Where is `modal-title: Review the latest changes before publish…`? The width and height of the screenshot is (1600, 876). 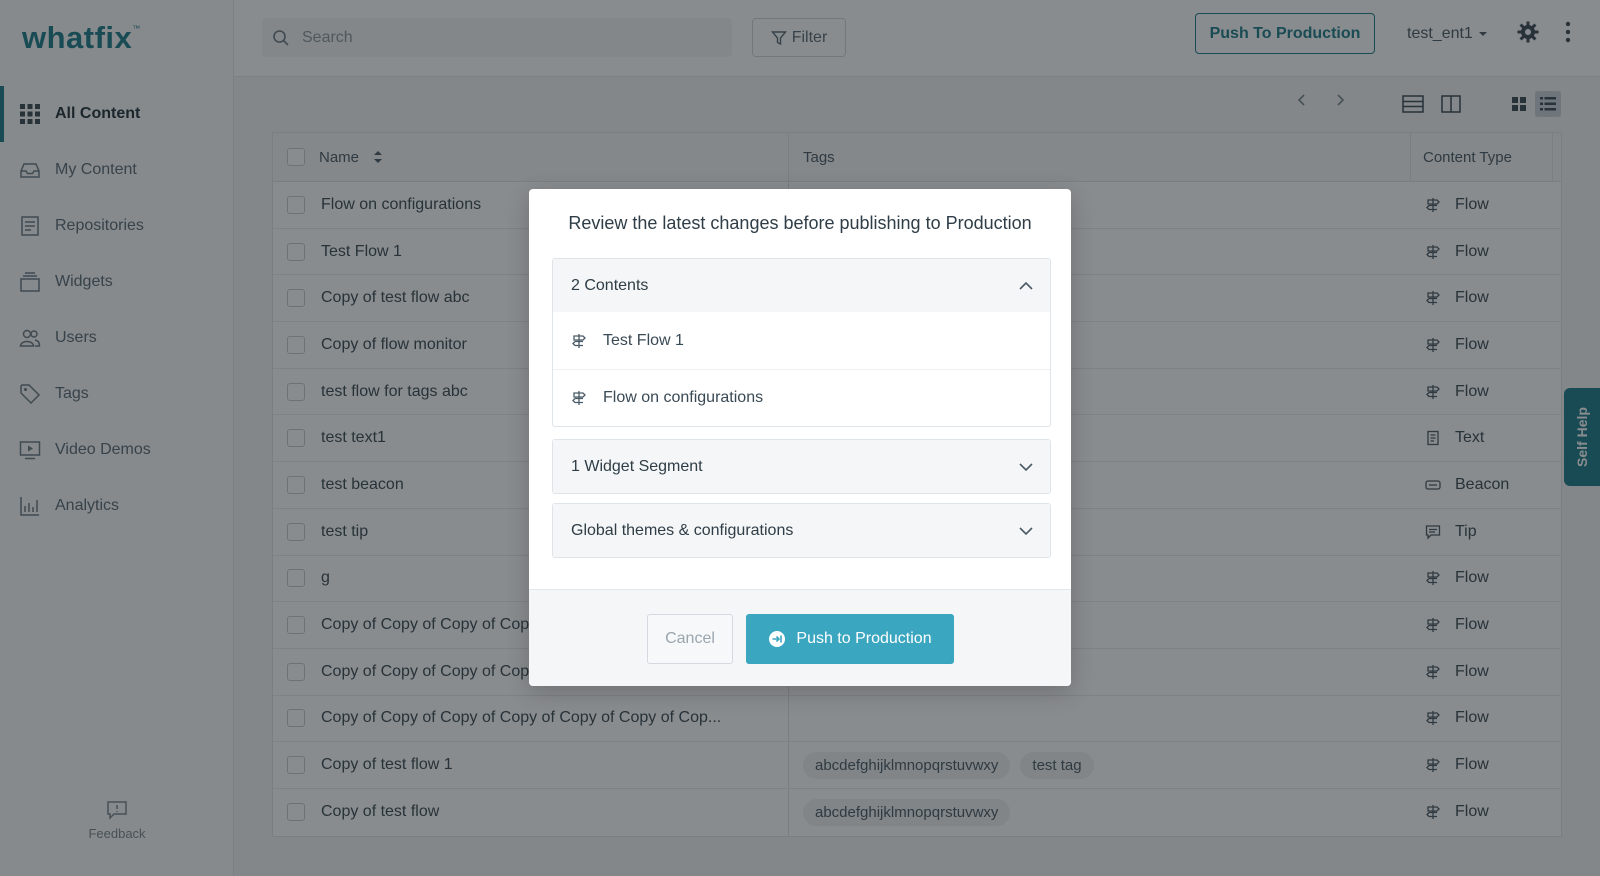 modal-title: Review the latest changes before publish… is located at coordinates (800, 223).